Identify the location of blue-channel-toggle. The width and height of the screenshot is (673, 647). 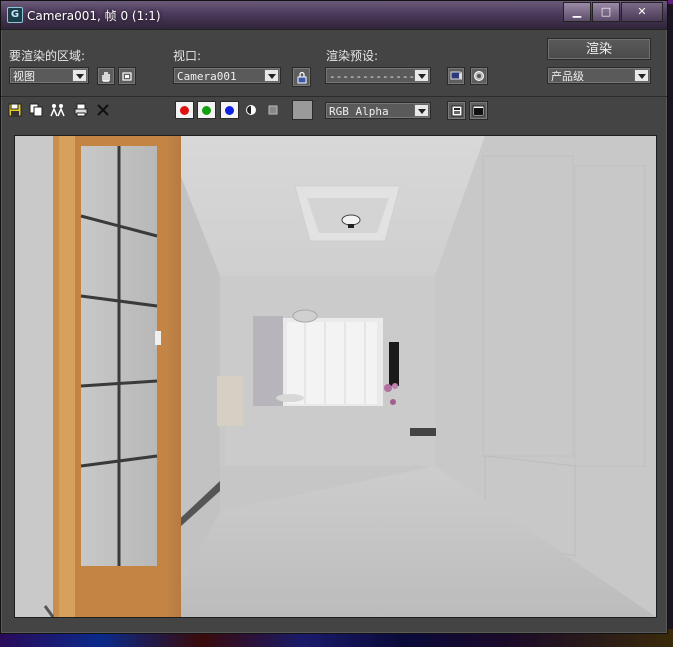
(229, 110).